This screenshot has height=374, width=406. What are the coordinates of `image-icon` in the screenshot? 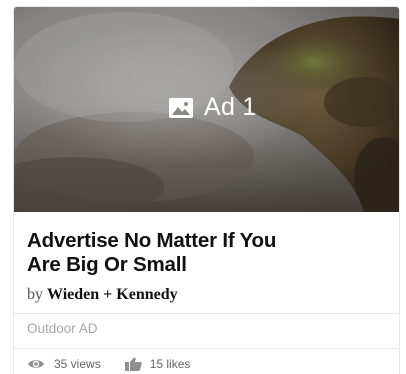 It's located at (181, 107).